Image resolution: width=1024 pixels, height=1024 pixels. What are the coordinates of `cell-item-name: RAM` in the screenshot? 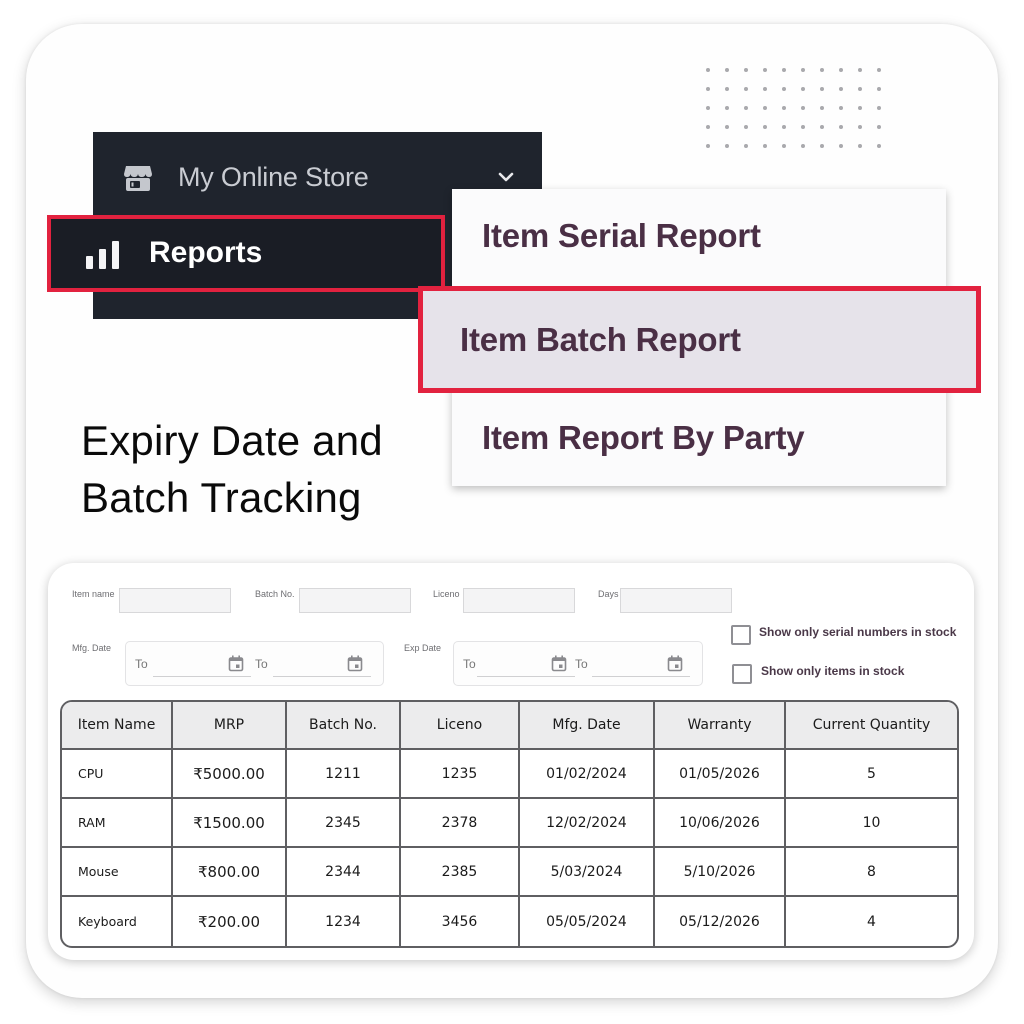 It's located at (117, 823).